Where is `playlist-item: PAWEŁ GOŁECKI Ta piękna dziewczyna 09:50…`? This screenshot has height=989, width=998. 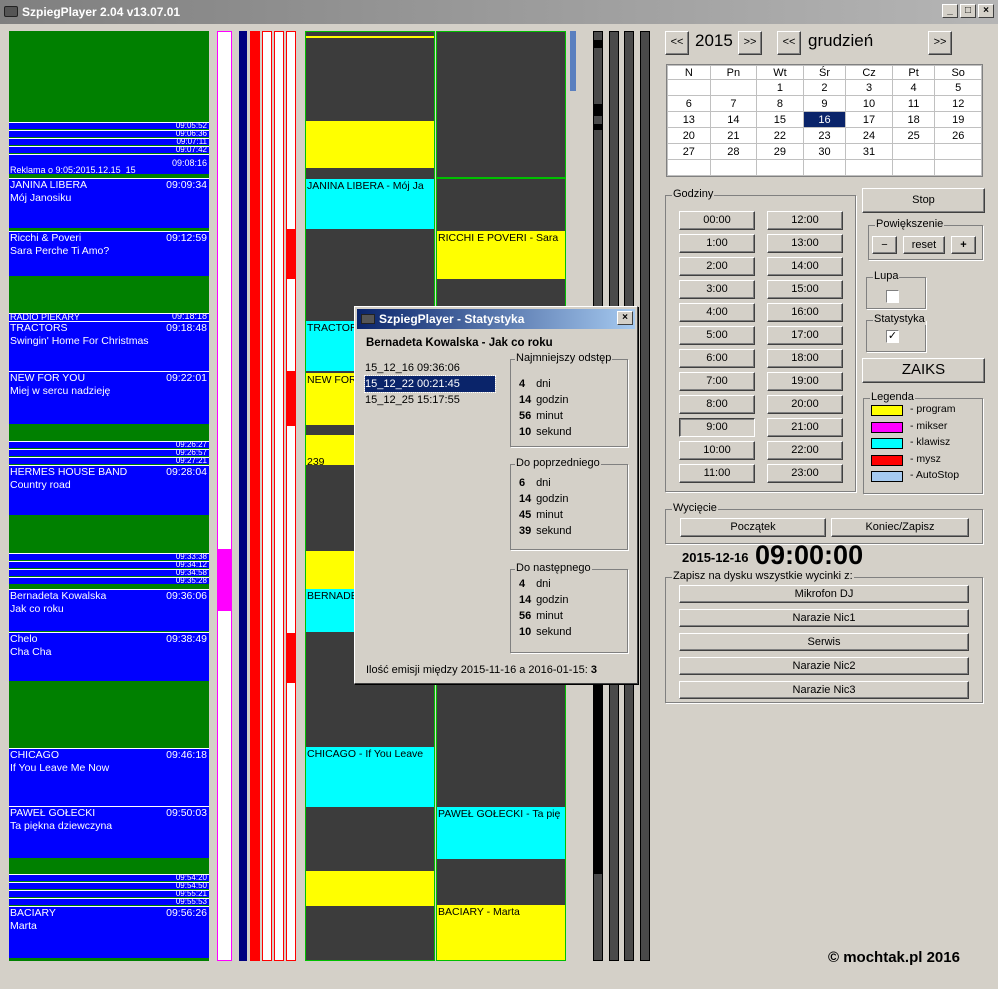
playlist-item: PAWEŁ GOŁECKI Ta piękna dziewczyna 09:50… is located at coordinates (109, 832).